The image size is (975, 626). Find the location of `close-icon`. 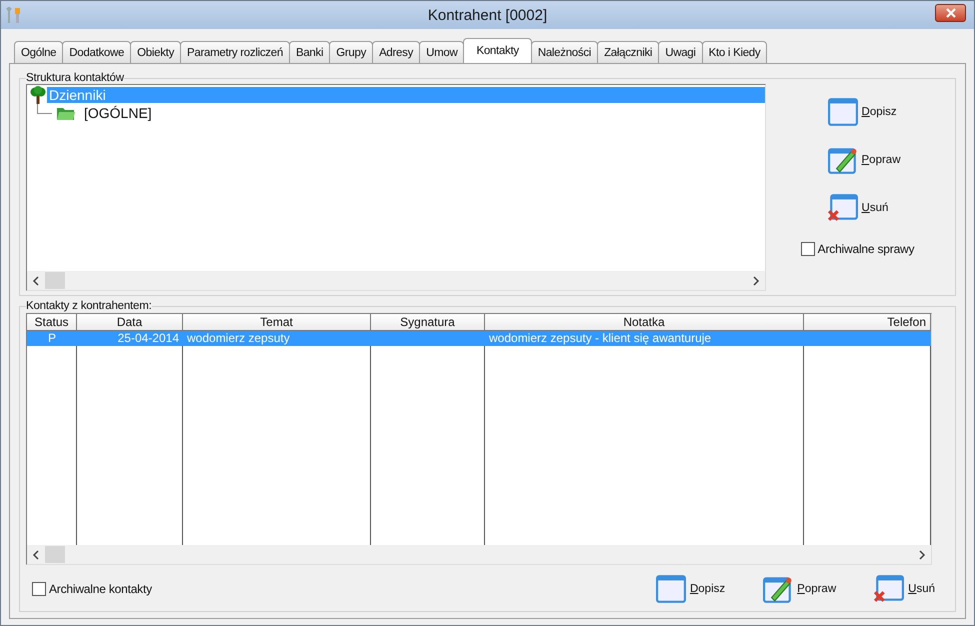

close-icon is located at coordinates (951, 13).